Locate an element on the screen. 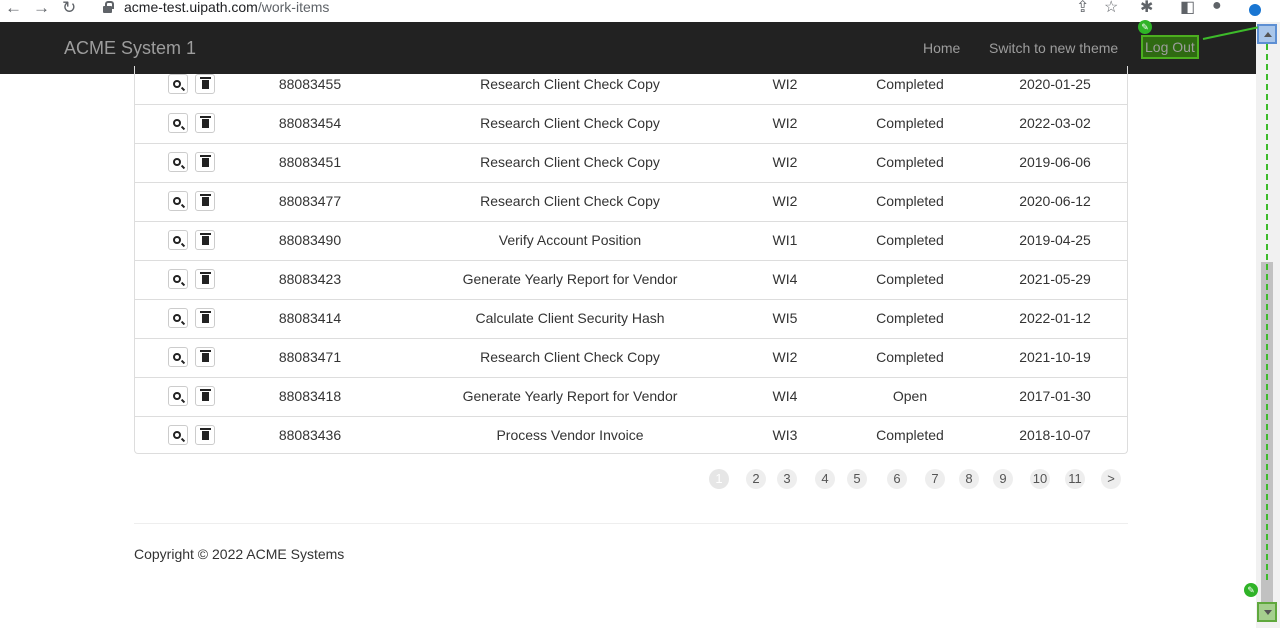 The height and width of the screenshot is (628, 1280). cell-type: WI4 is located at coordinates (785, 396).